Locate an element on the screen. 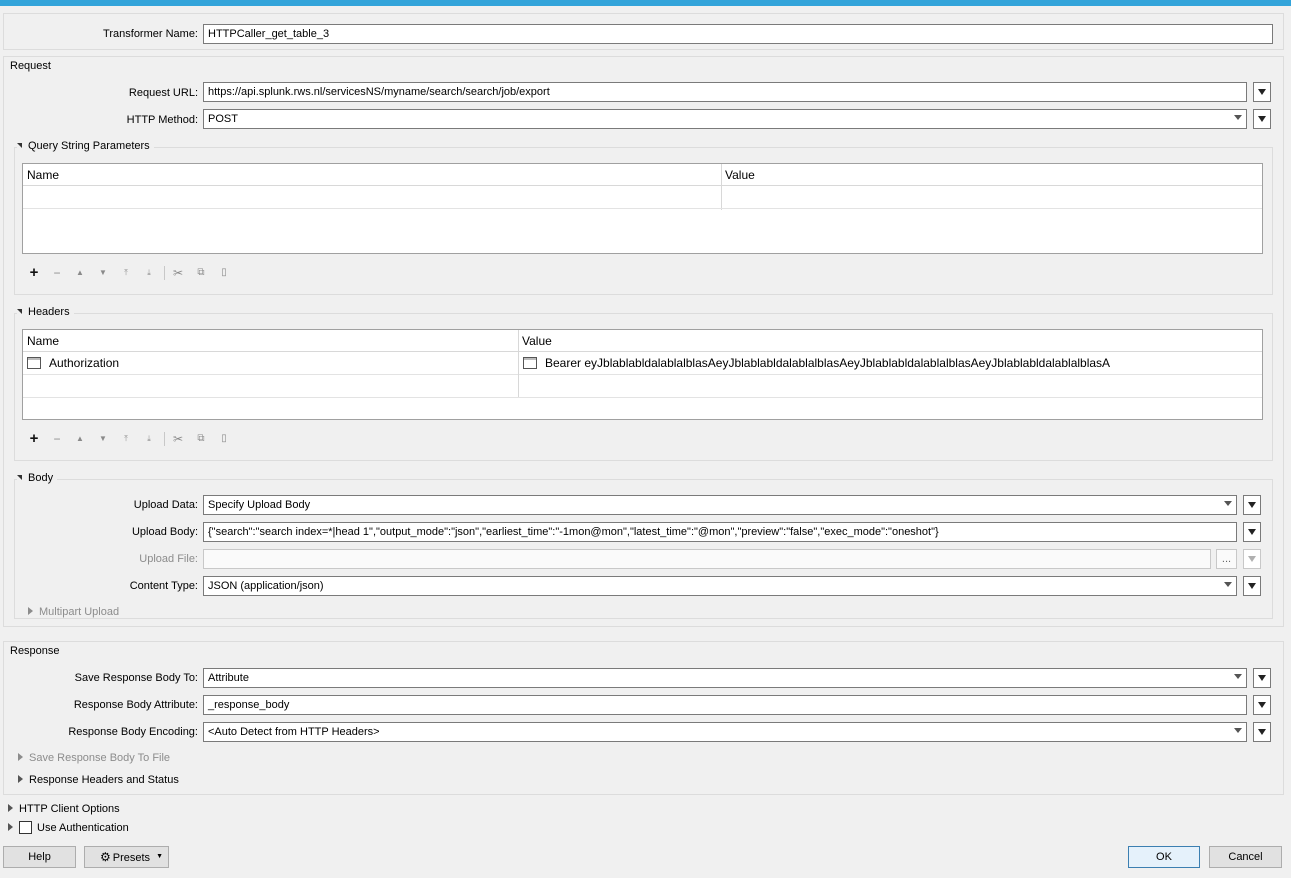 This screenshot has width=1291, height=878. help-button: Help is located at coordinates (39, 857).